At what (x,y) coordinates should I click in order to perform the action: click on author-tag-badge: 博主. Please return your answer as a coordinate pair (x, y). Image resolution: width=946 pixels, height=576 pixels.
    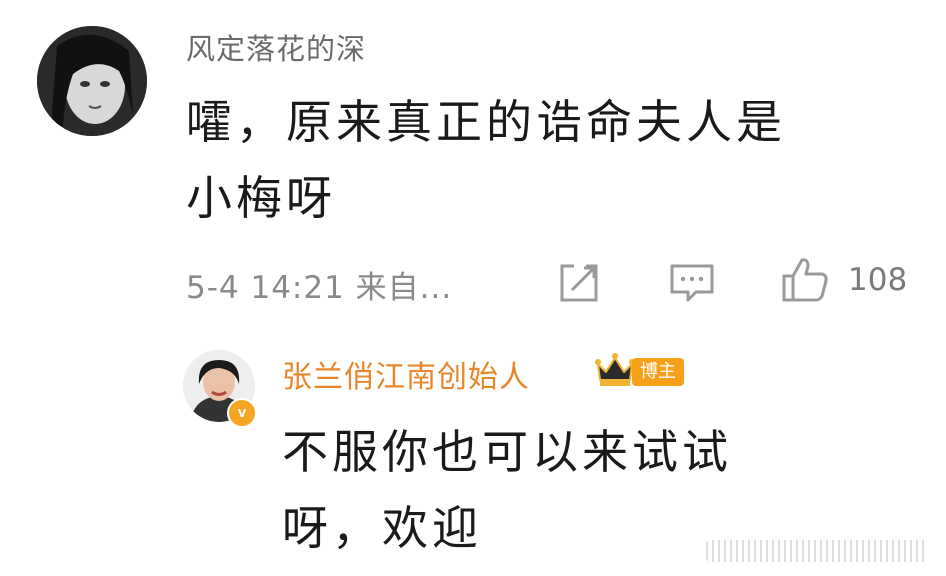
    Looking at the image, I should click on (658, 372).